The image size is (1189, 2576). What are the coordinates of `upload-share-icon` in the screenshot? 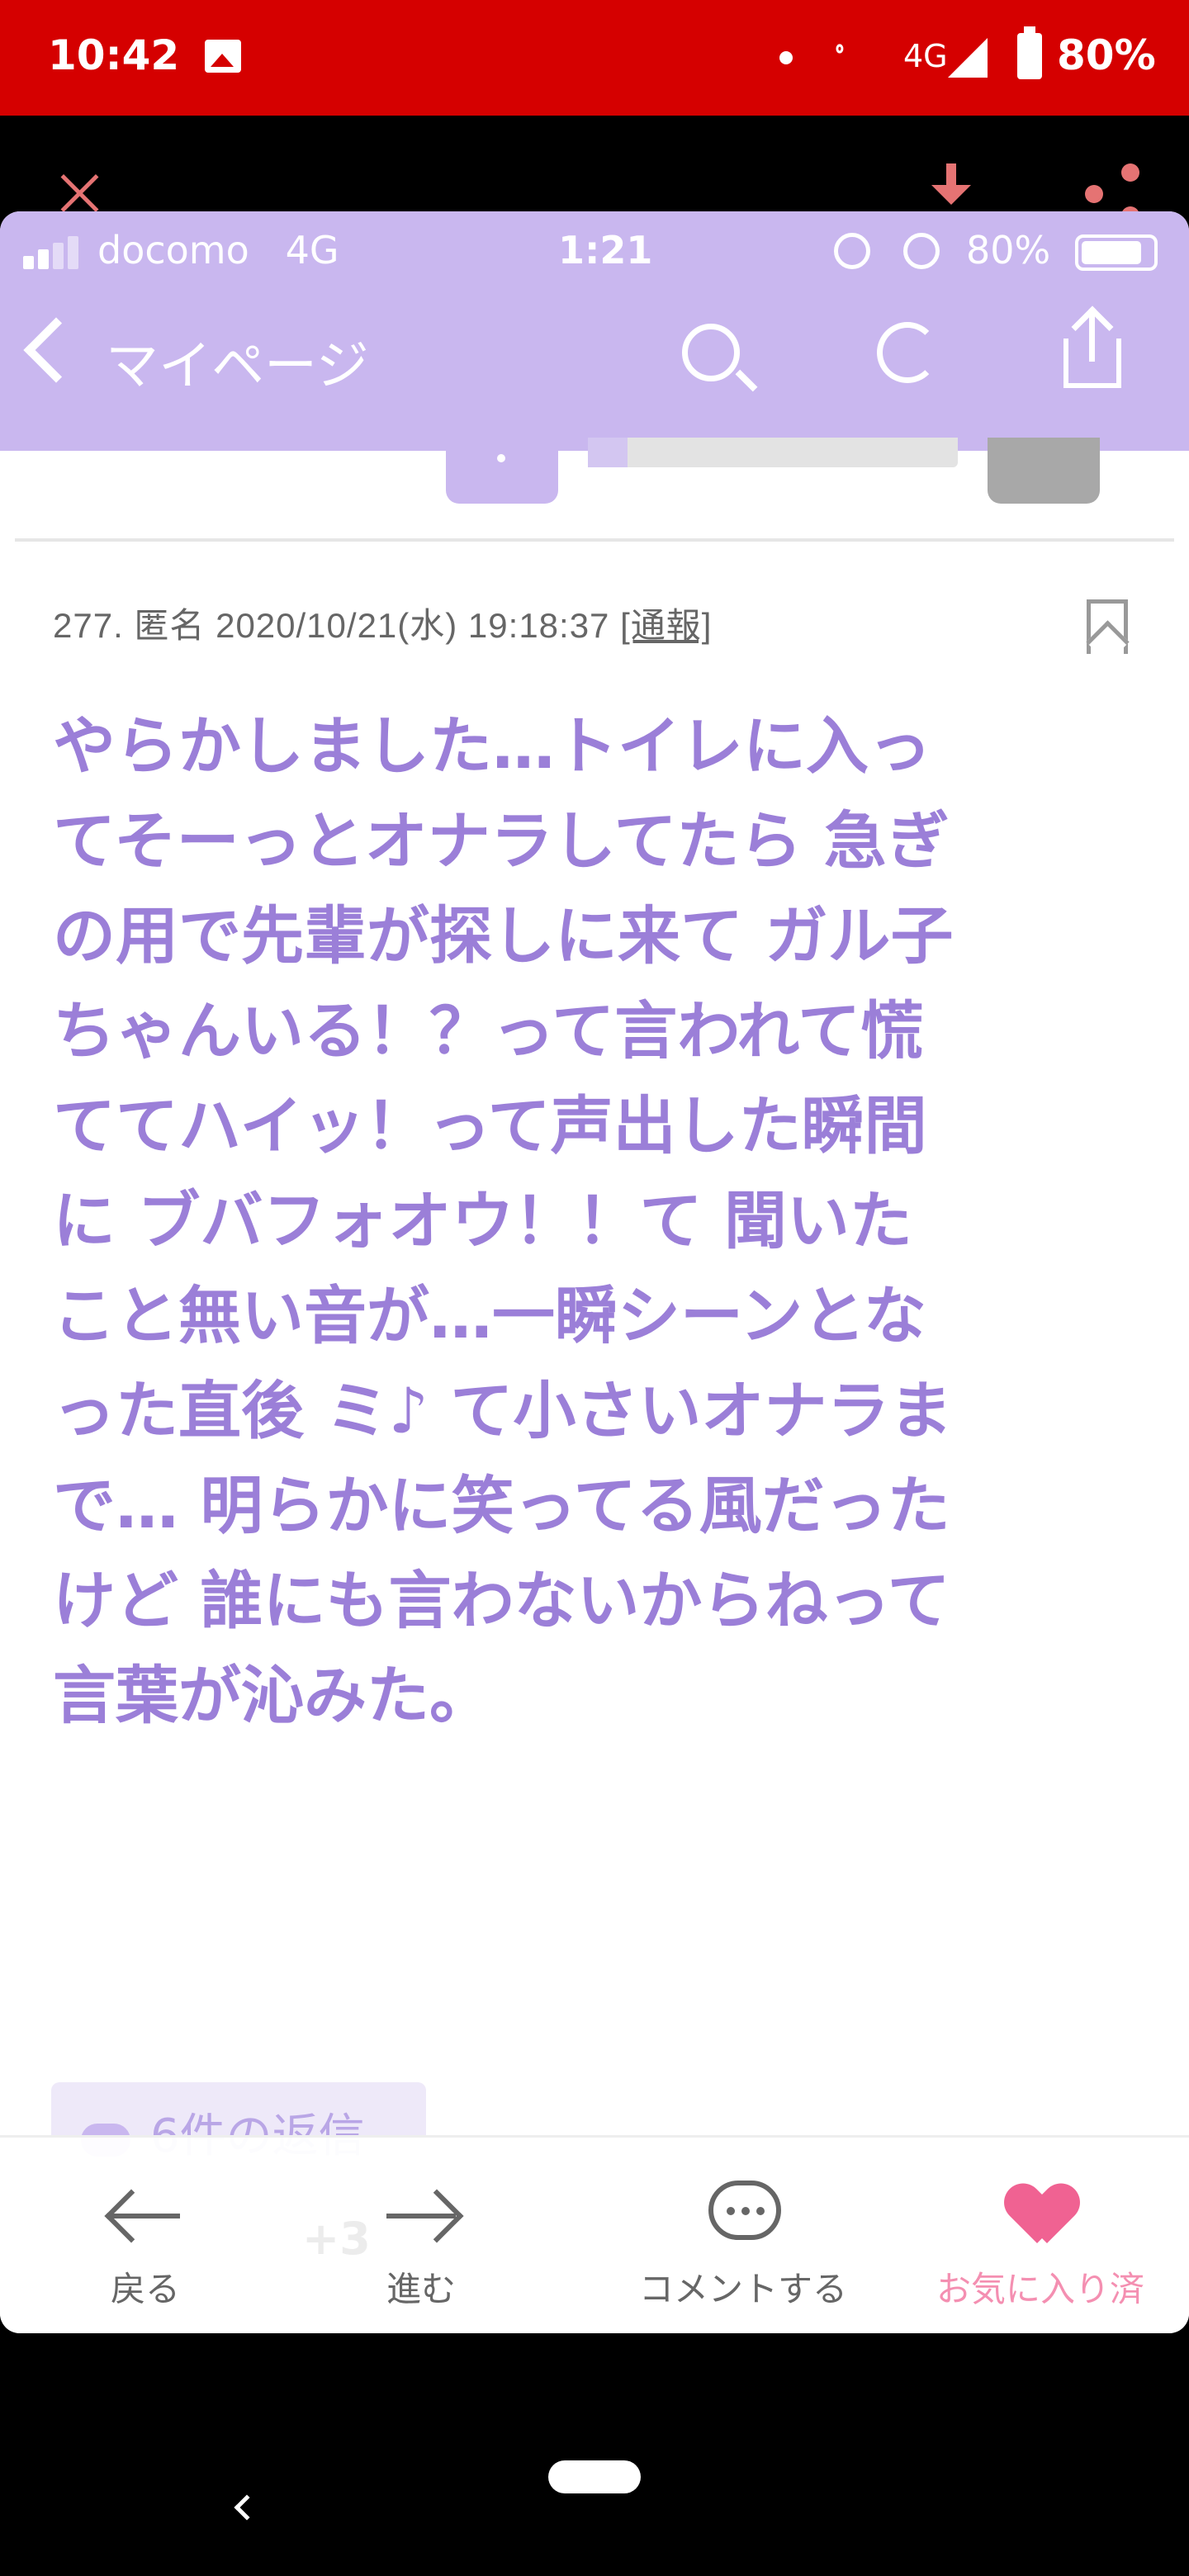 It's located at (1092, 346).